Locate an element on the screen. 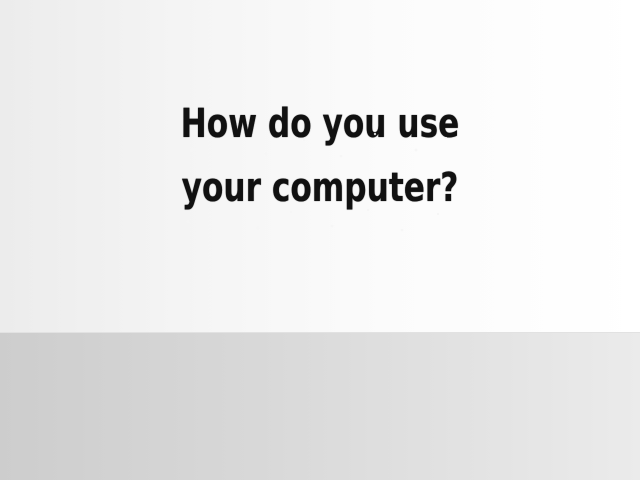 The image size is (640, 480). headline-line-2: your computer? is located at coordinates (320, 188).